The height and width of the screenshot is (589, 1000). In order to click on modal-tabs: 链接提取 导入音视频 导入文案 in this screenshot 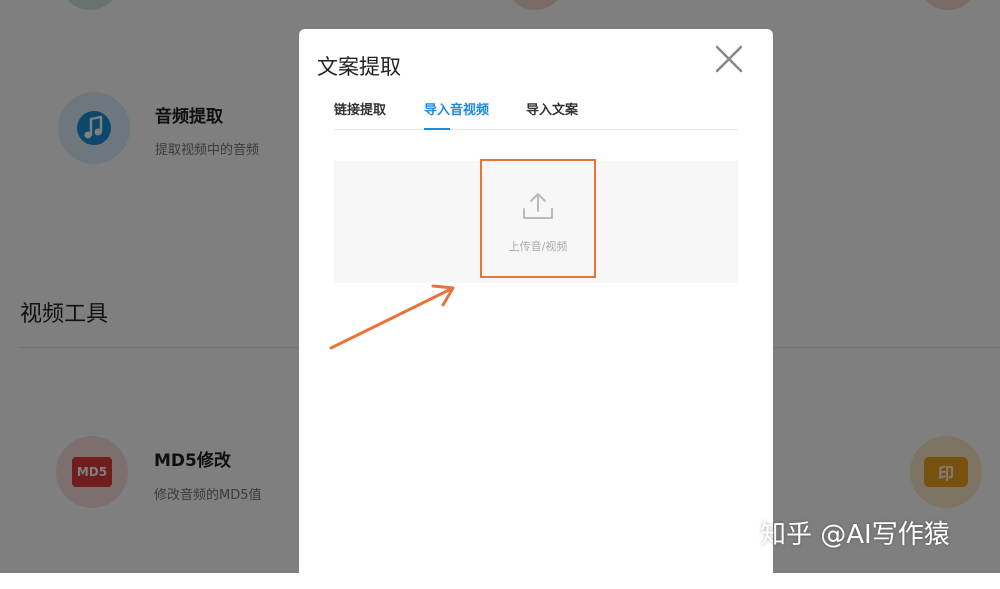, I will do `click(536, 116)`.